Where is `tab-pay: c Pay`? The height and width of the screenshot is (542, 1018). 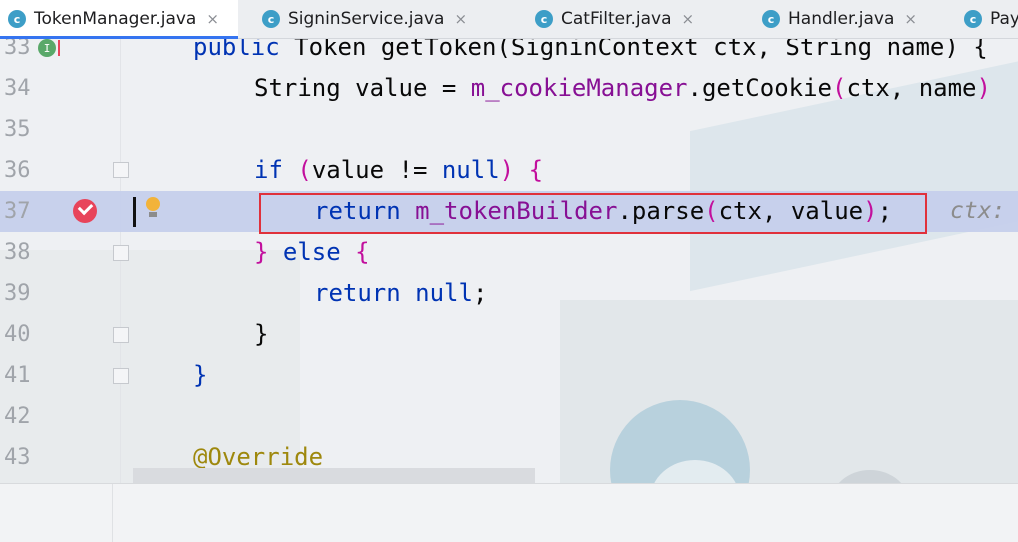 tab-pay: c Pay is located at coordinates (991, 19).